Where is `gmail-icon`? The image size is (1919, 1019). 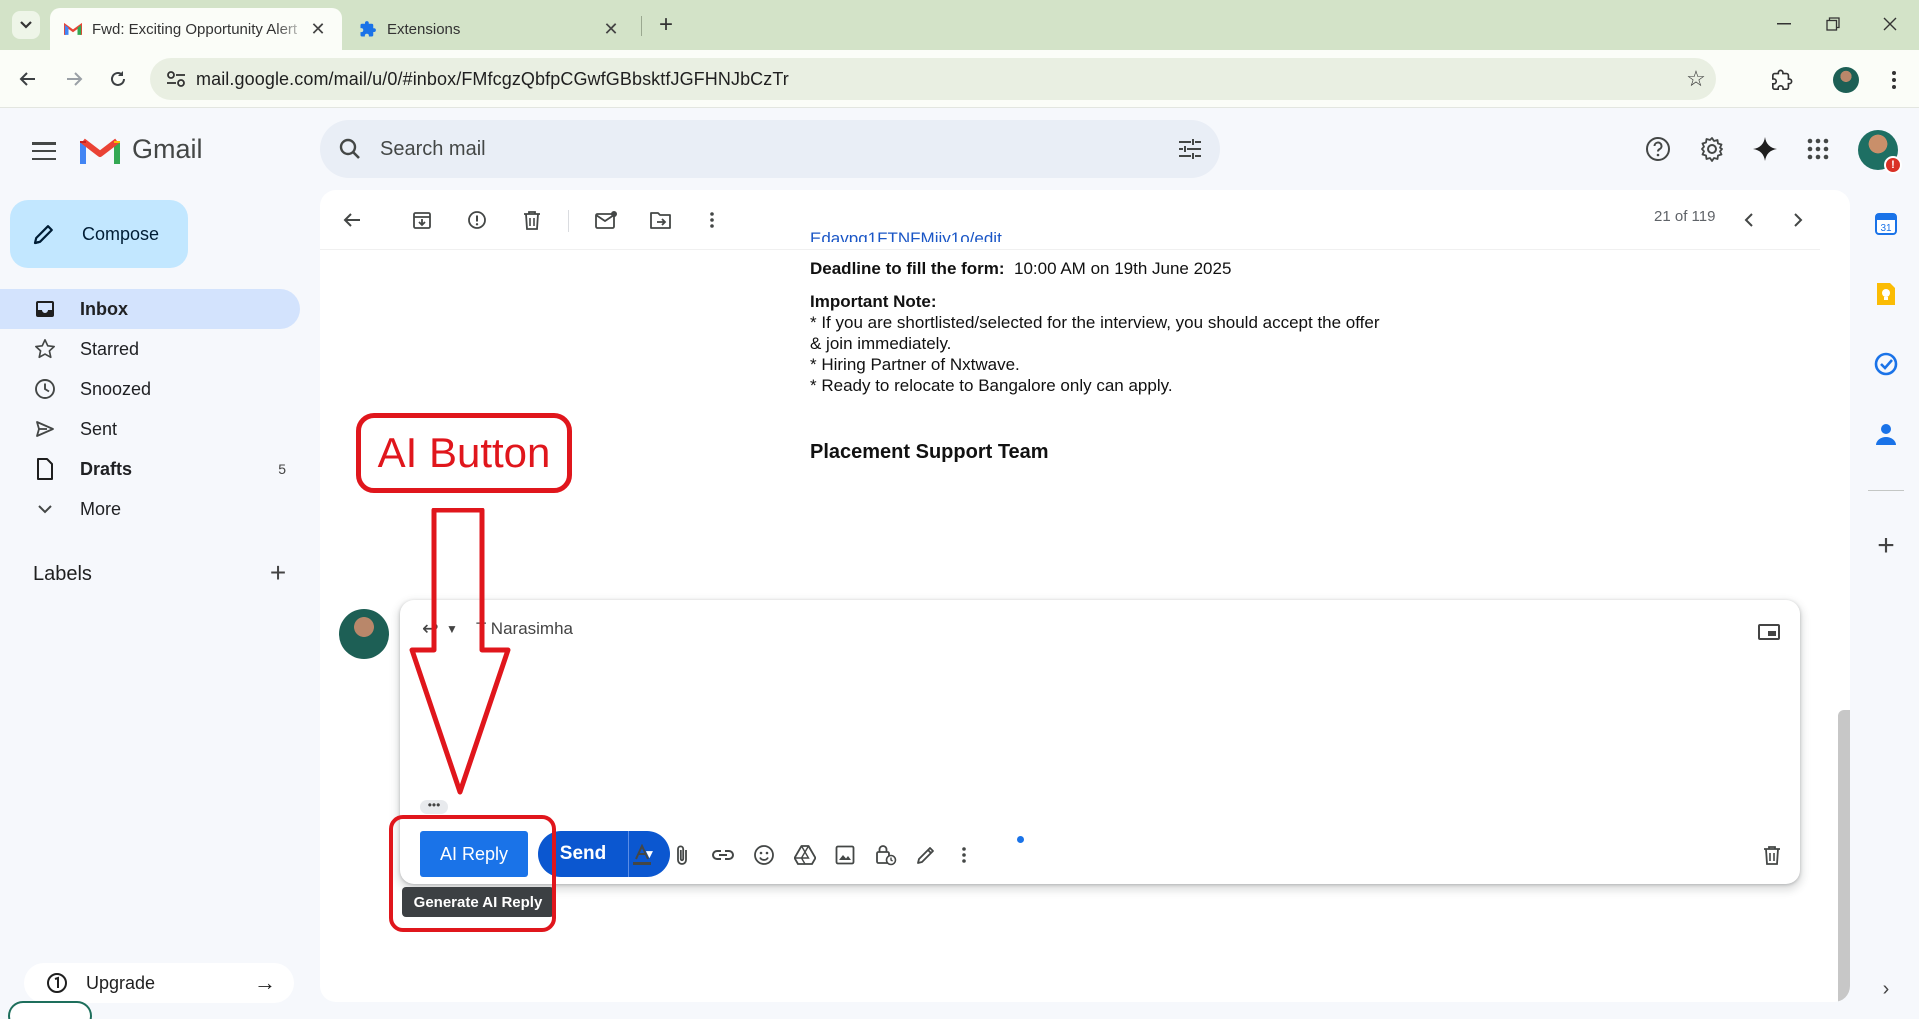 gmail-icon is located at coordinates (73, 29).